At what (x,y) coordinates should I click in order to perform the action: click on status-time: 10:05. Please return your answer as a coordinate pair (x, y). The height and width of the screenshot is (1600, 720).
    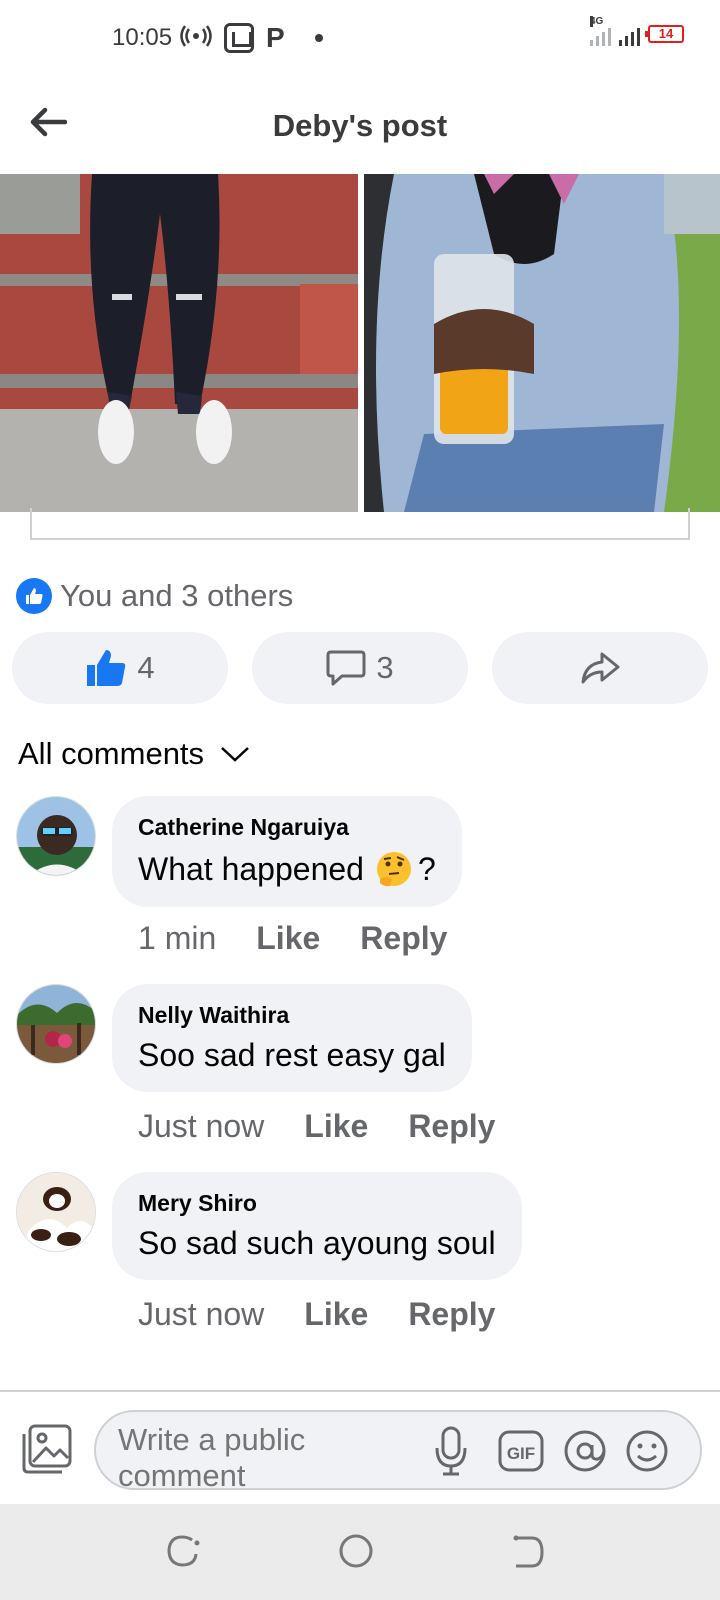
    Looking at the image, I should click on (142, 37).